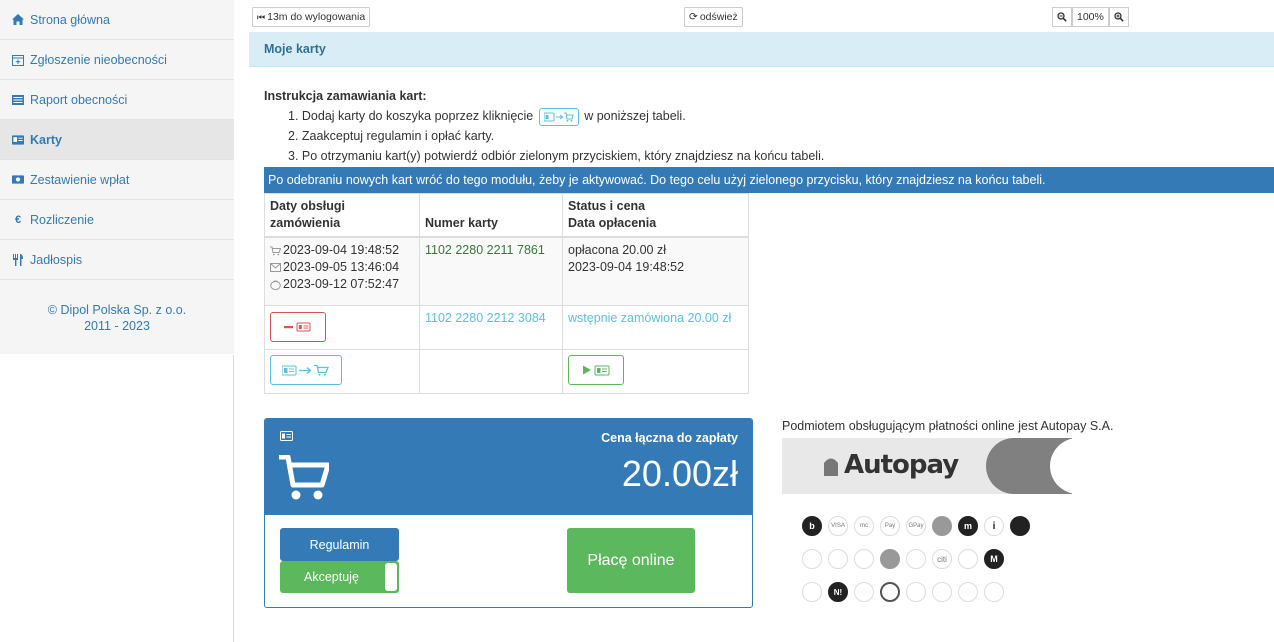 The height and width of the screenshot is (642, 1274). What do you see at coordinates (341, 267) in the screenshot?
I see `sent-date: 2023-09-05 13:46:04` at bounding box center [341, 267].